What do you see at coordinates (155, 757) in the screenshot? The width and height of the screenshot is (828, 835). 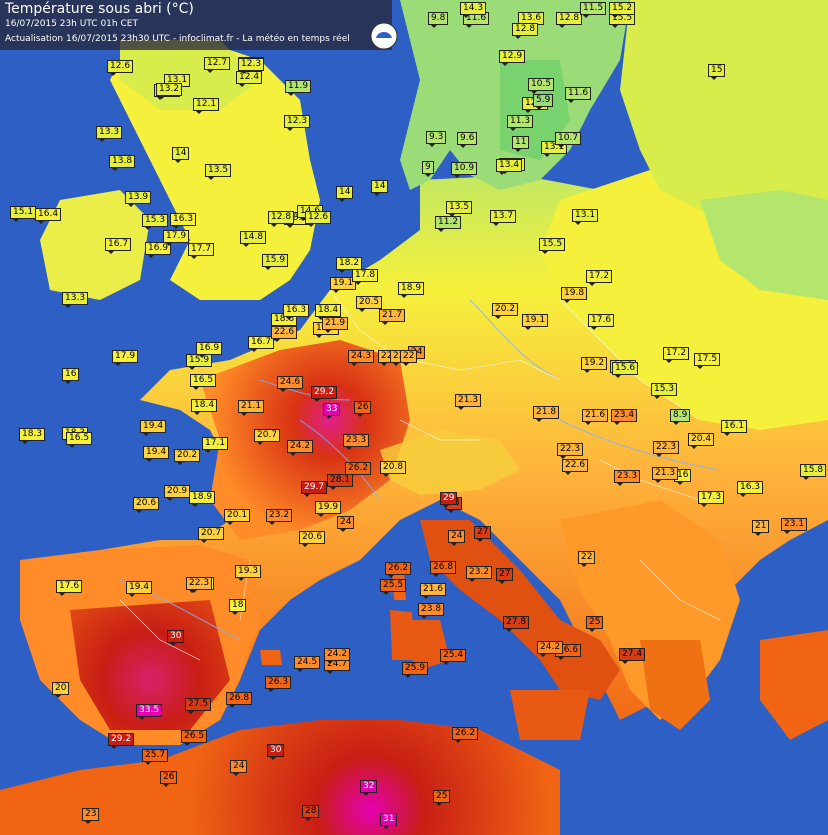 I see `station-temperature-label: 25.7` at bounding box center [155, 757].